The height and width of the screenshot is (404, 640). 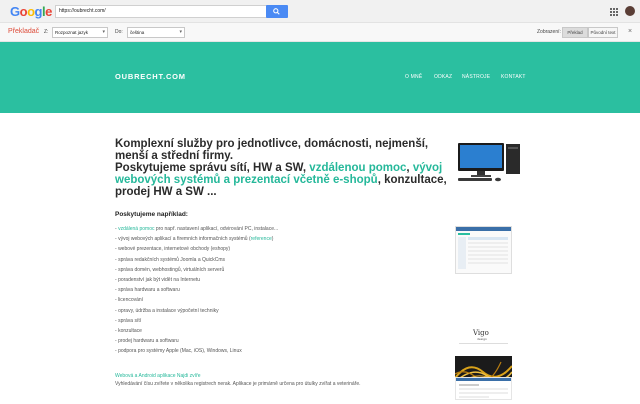 I want to click on list-item: - konzultace, so click(x=280, y=331).